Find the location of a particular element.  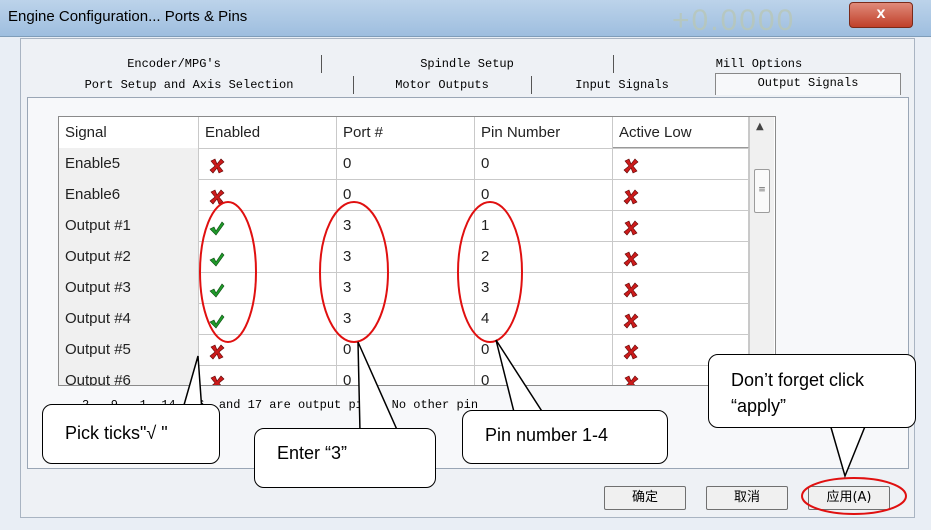

signal-cell: Output #1 is located at coordinates (129, 225).